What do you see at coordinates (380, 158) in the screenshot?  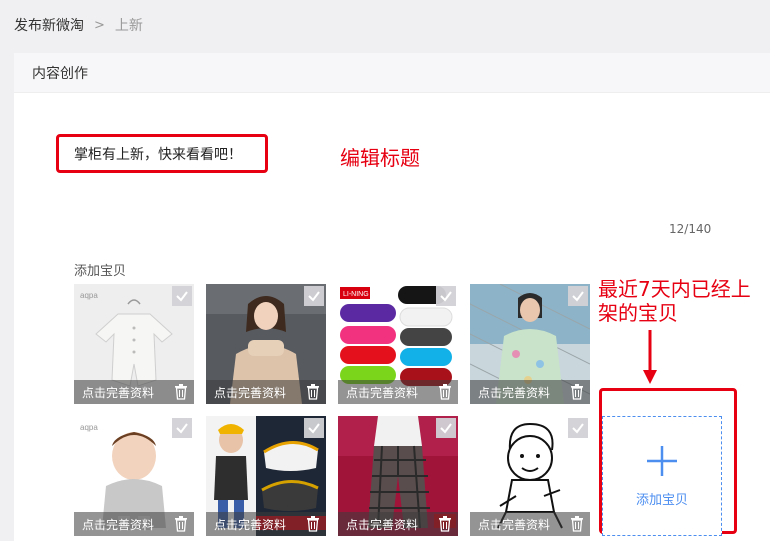 I see `annotation-edit-title: 编辑标题` at bounding box center [380, 158].